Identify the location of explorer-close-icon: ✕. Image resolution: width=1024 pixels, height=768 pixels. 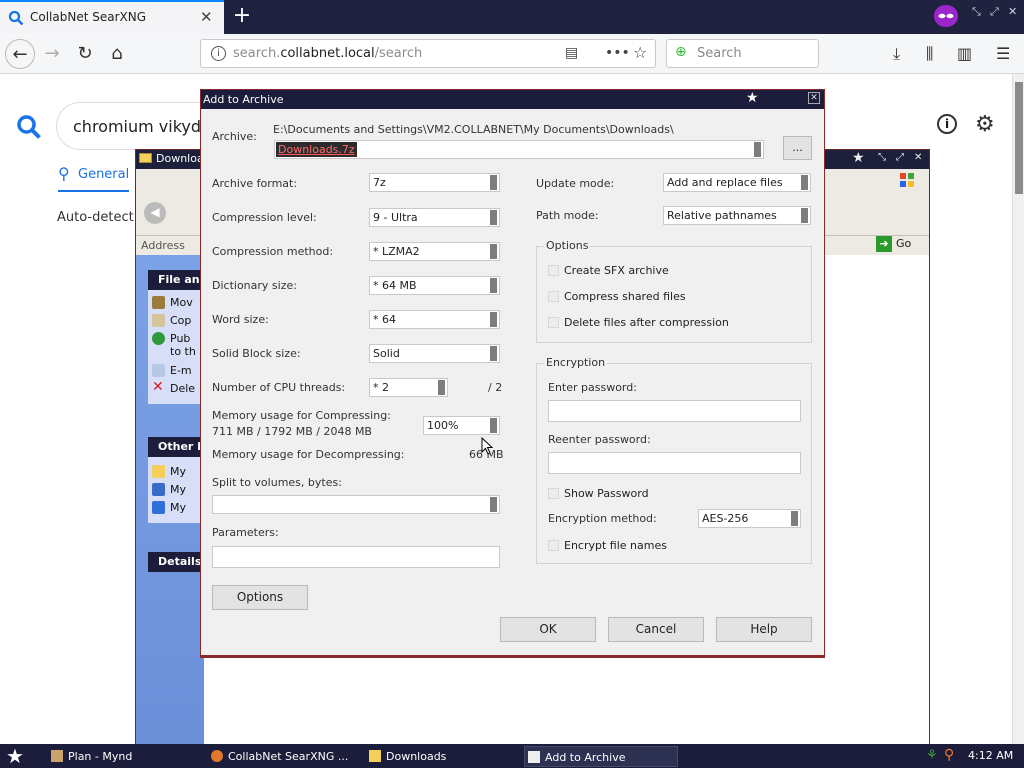
(918, 157).